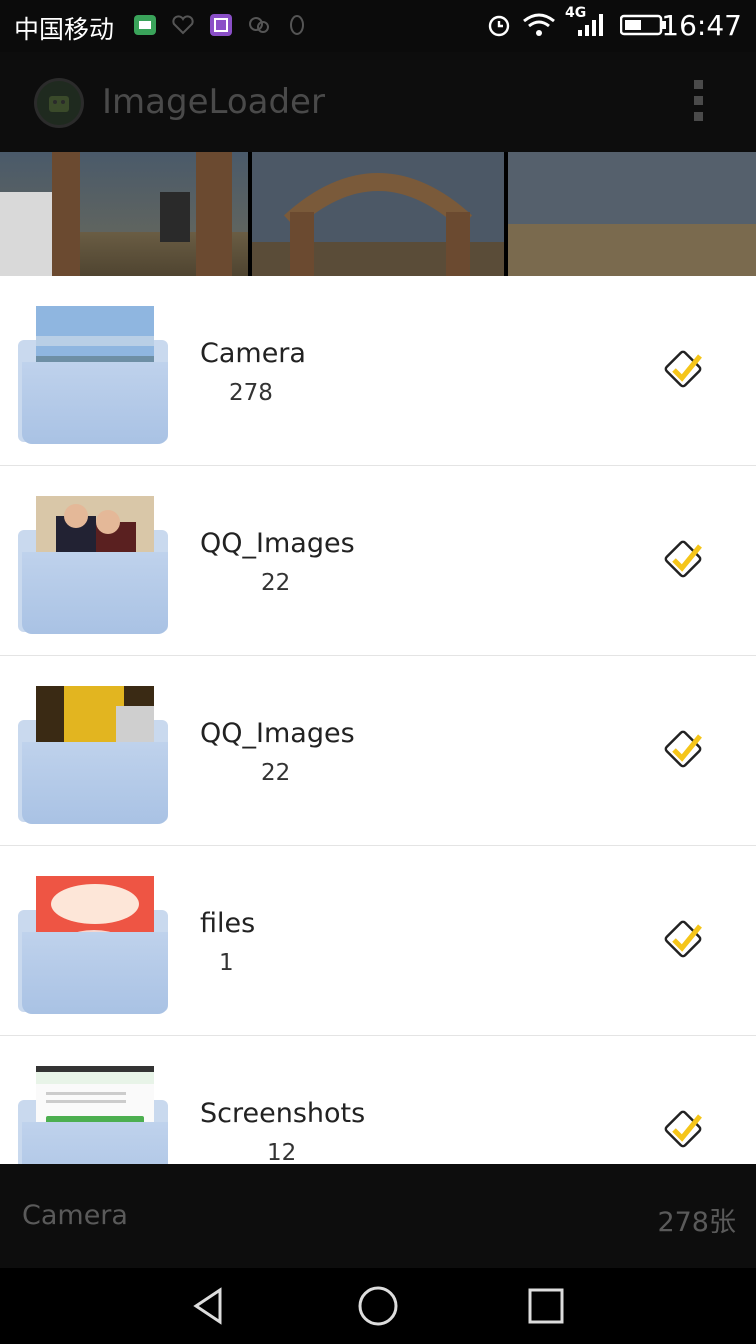  Describe the element at coordinates (282, 1152) in the screenshot. I see `folder-image-count: 12` at that location.